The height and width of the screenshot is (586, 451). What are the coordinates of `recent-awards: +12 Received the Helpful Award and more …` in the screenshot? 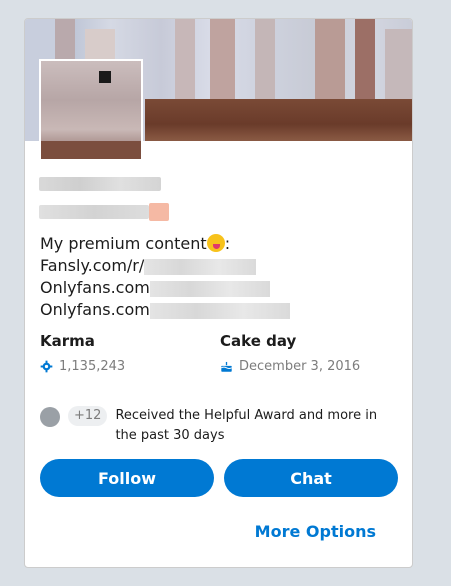 It's located at (220, 426).